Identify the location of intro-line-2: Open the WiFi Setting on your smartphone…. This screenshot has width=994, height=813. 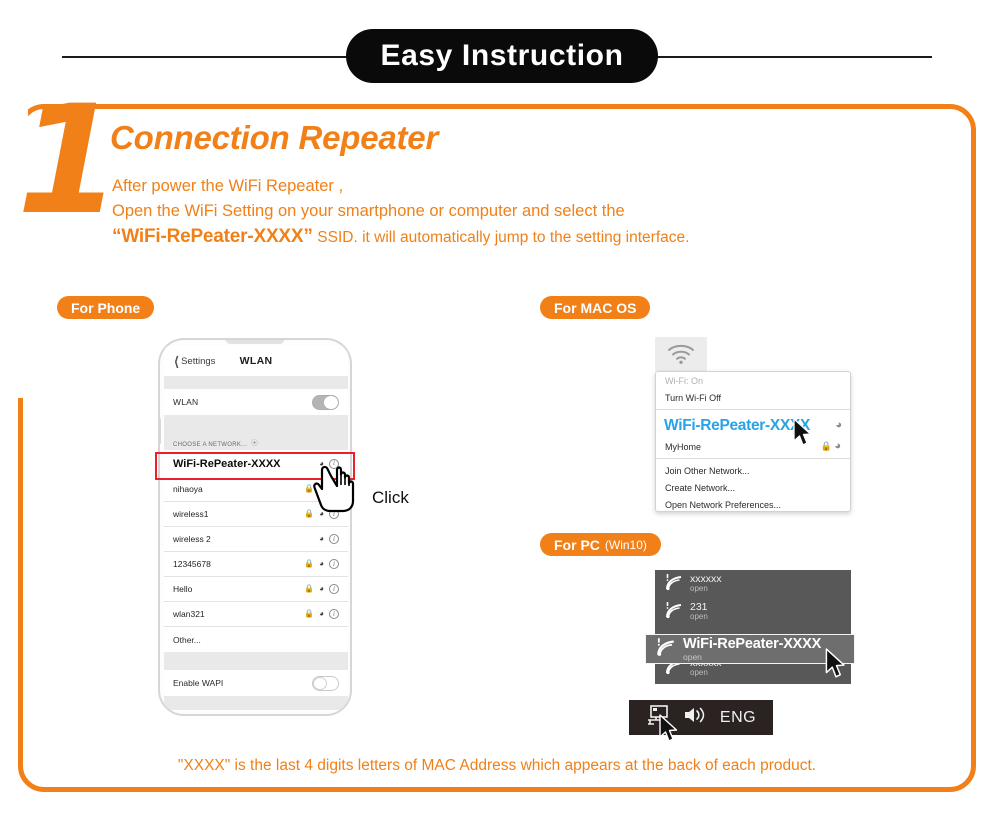
(368, 211).